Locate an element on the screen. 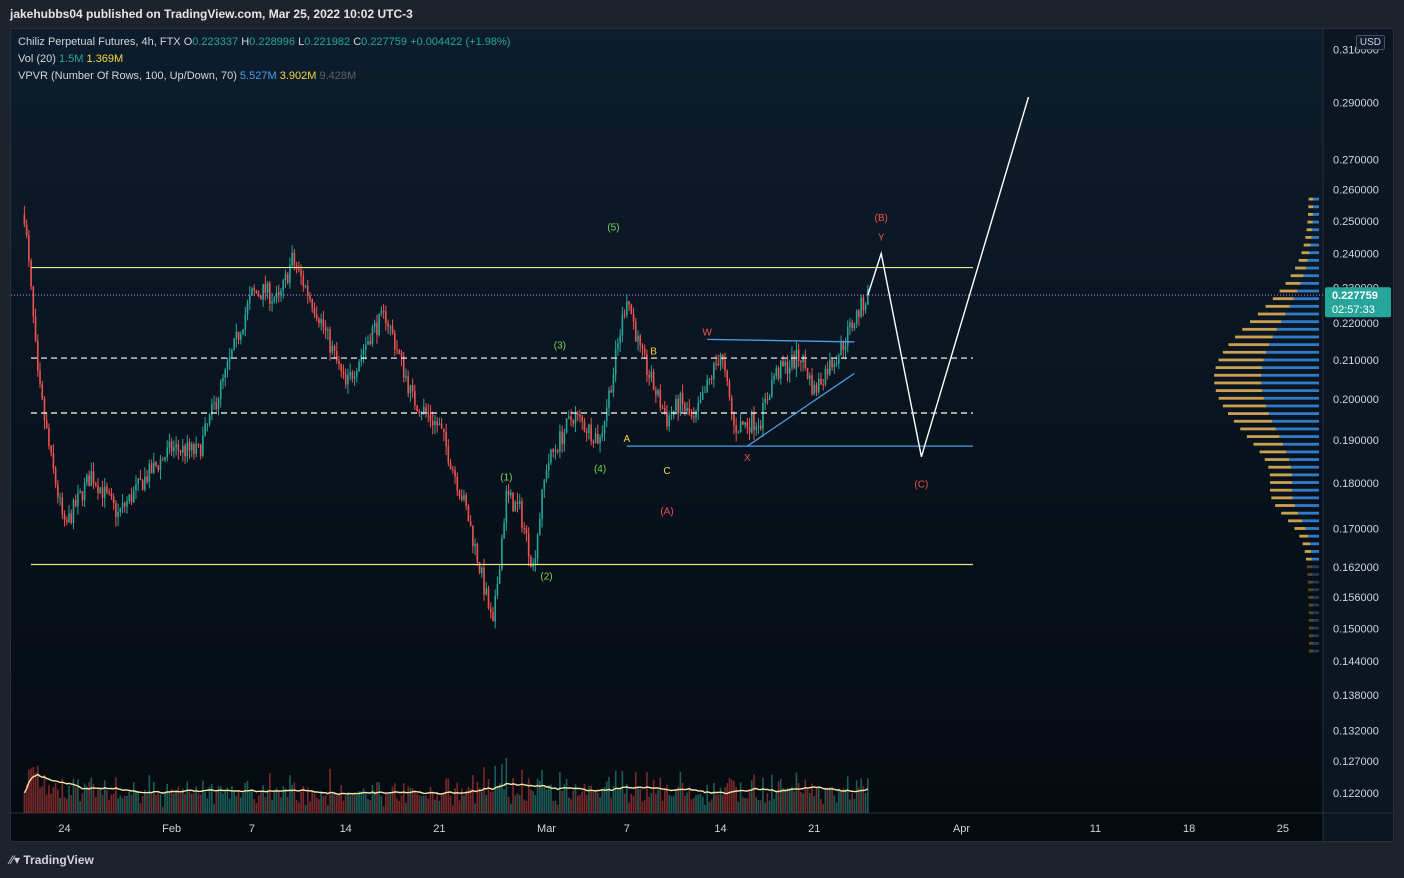 This screenshot has height=878, width=1404. time-tick-label: 11 is located at coordinates (1095, 829).